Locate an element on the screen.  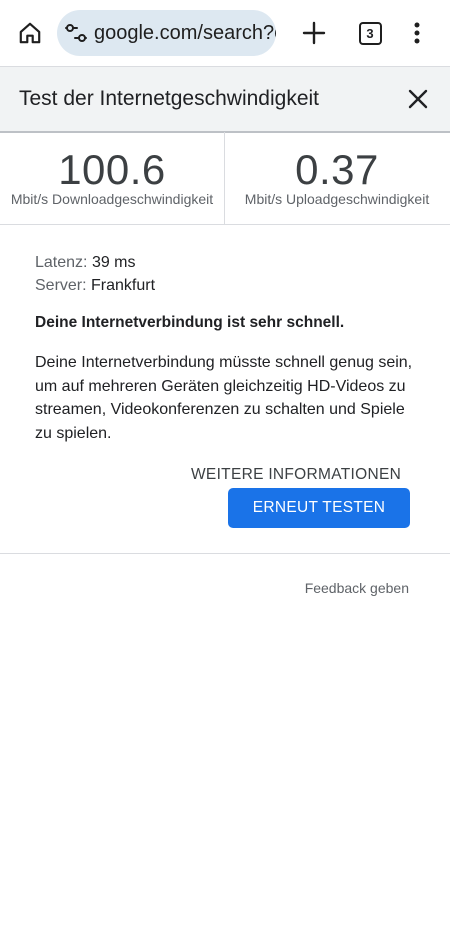
upload-result: 0.37 Mbit/s Uploadgeschwindigkeit is located at coordinates (337, 178).